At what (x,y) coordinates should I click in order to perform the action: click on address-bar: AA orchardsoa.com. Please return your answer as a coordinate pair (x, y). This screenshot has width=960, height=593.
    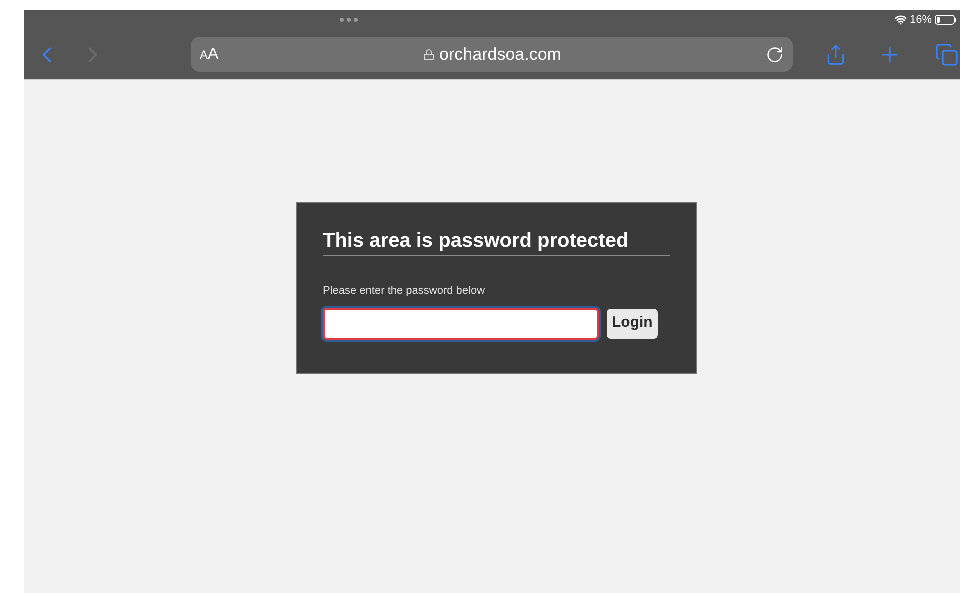
    Looking at the image, I should click on (492, 54).